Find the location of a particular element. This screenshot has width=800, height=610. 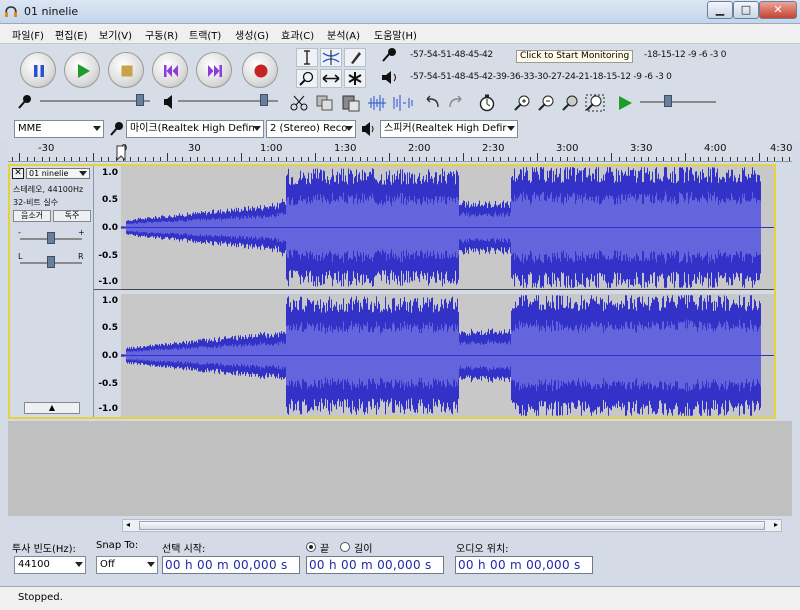

zoom-out-button is located at coordinates (547, 103).